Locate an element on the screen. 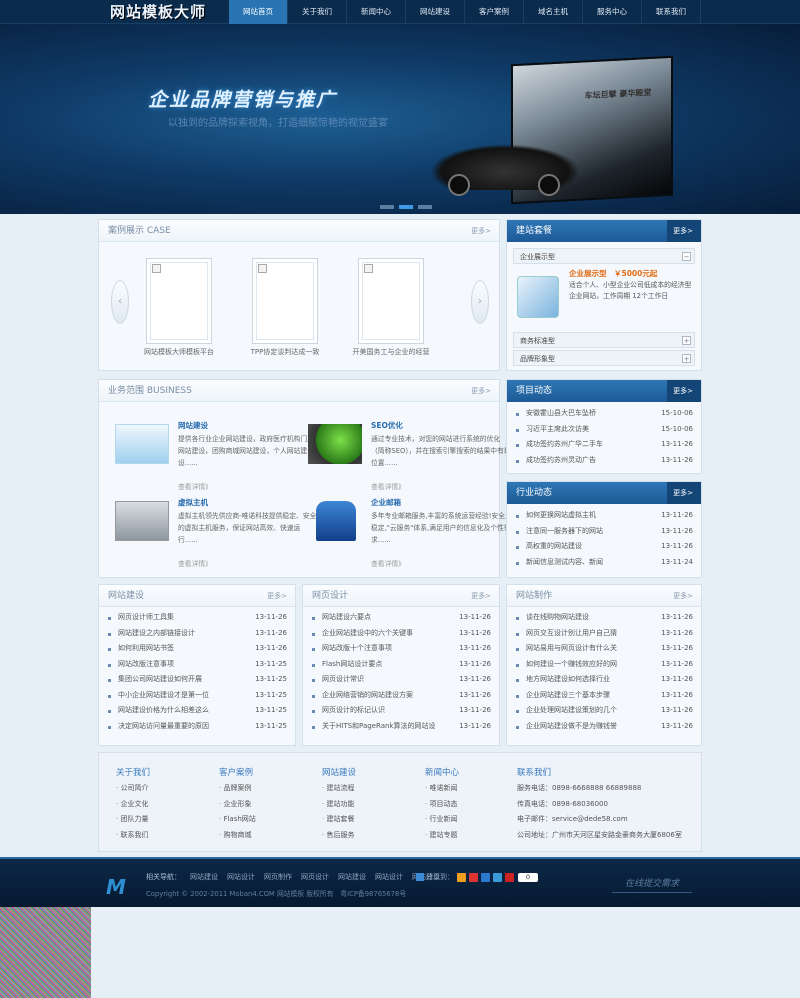  list-item-title: 如何更换网站虚拟主机 is located at coordinates (591, 516).